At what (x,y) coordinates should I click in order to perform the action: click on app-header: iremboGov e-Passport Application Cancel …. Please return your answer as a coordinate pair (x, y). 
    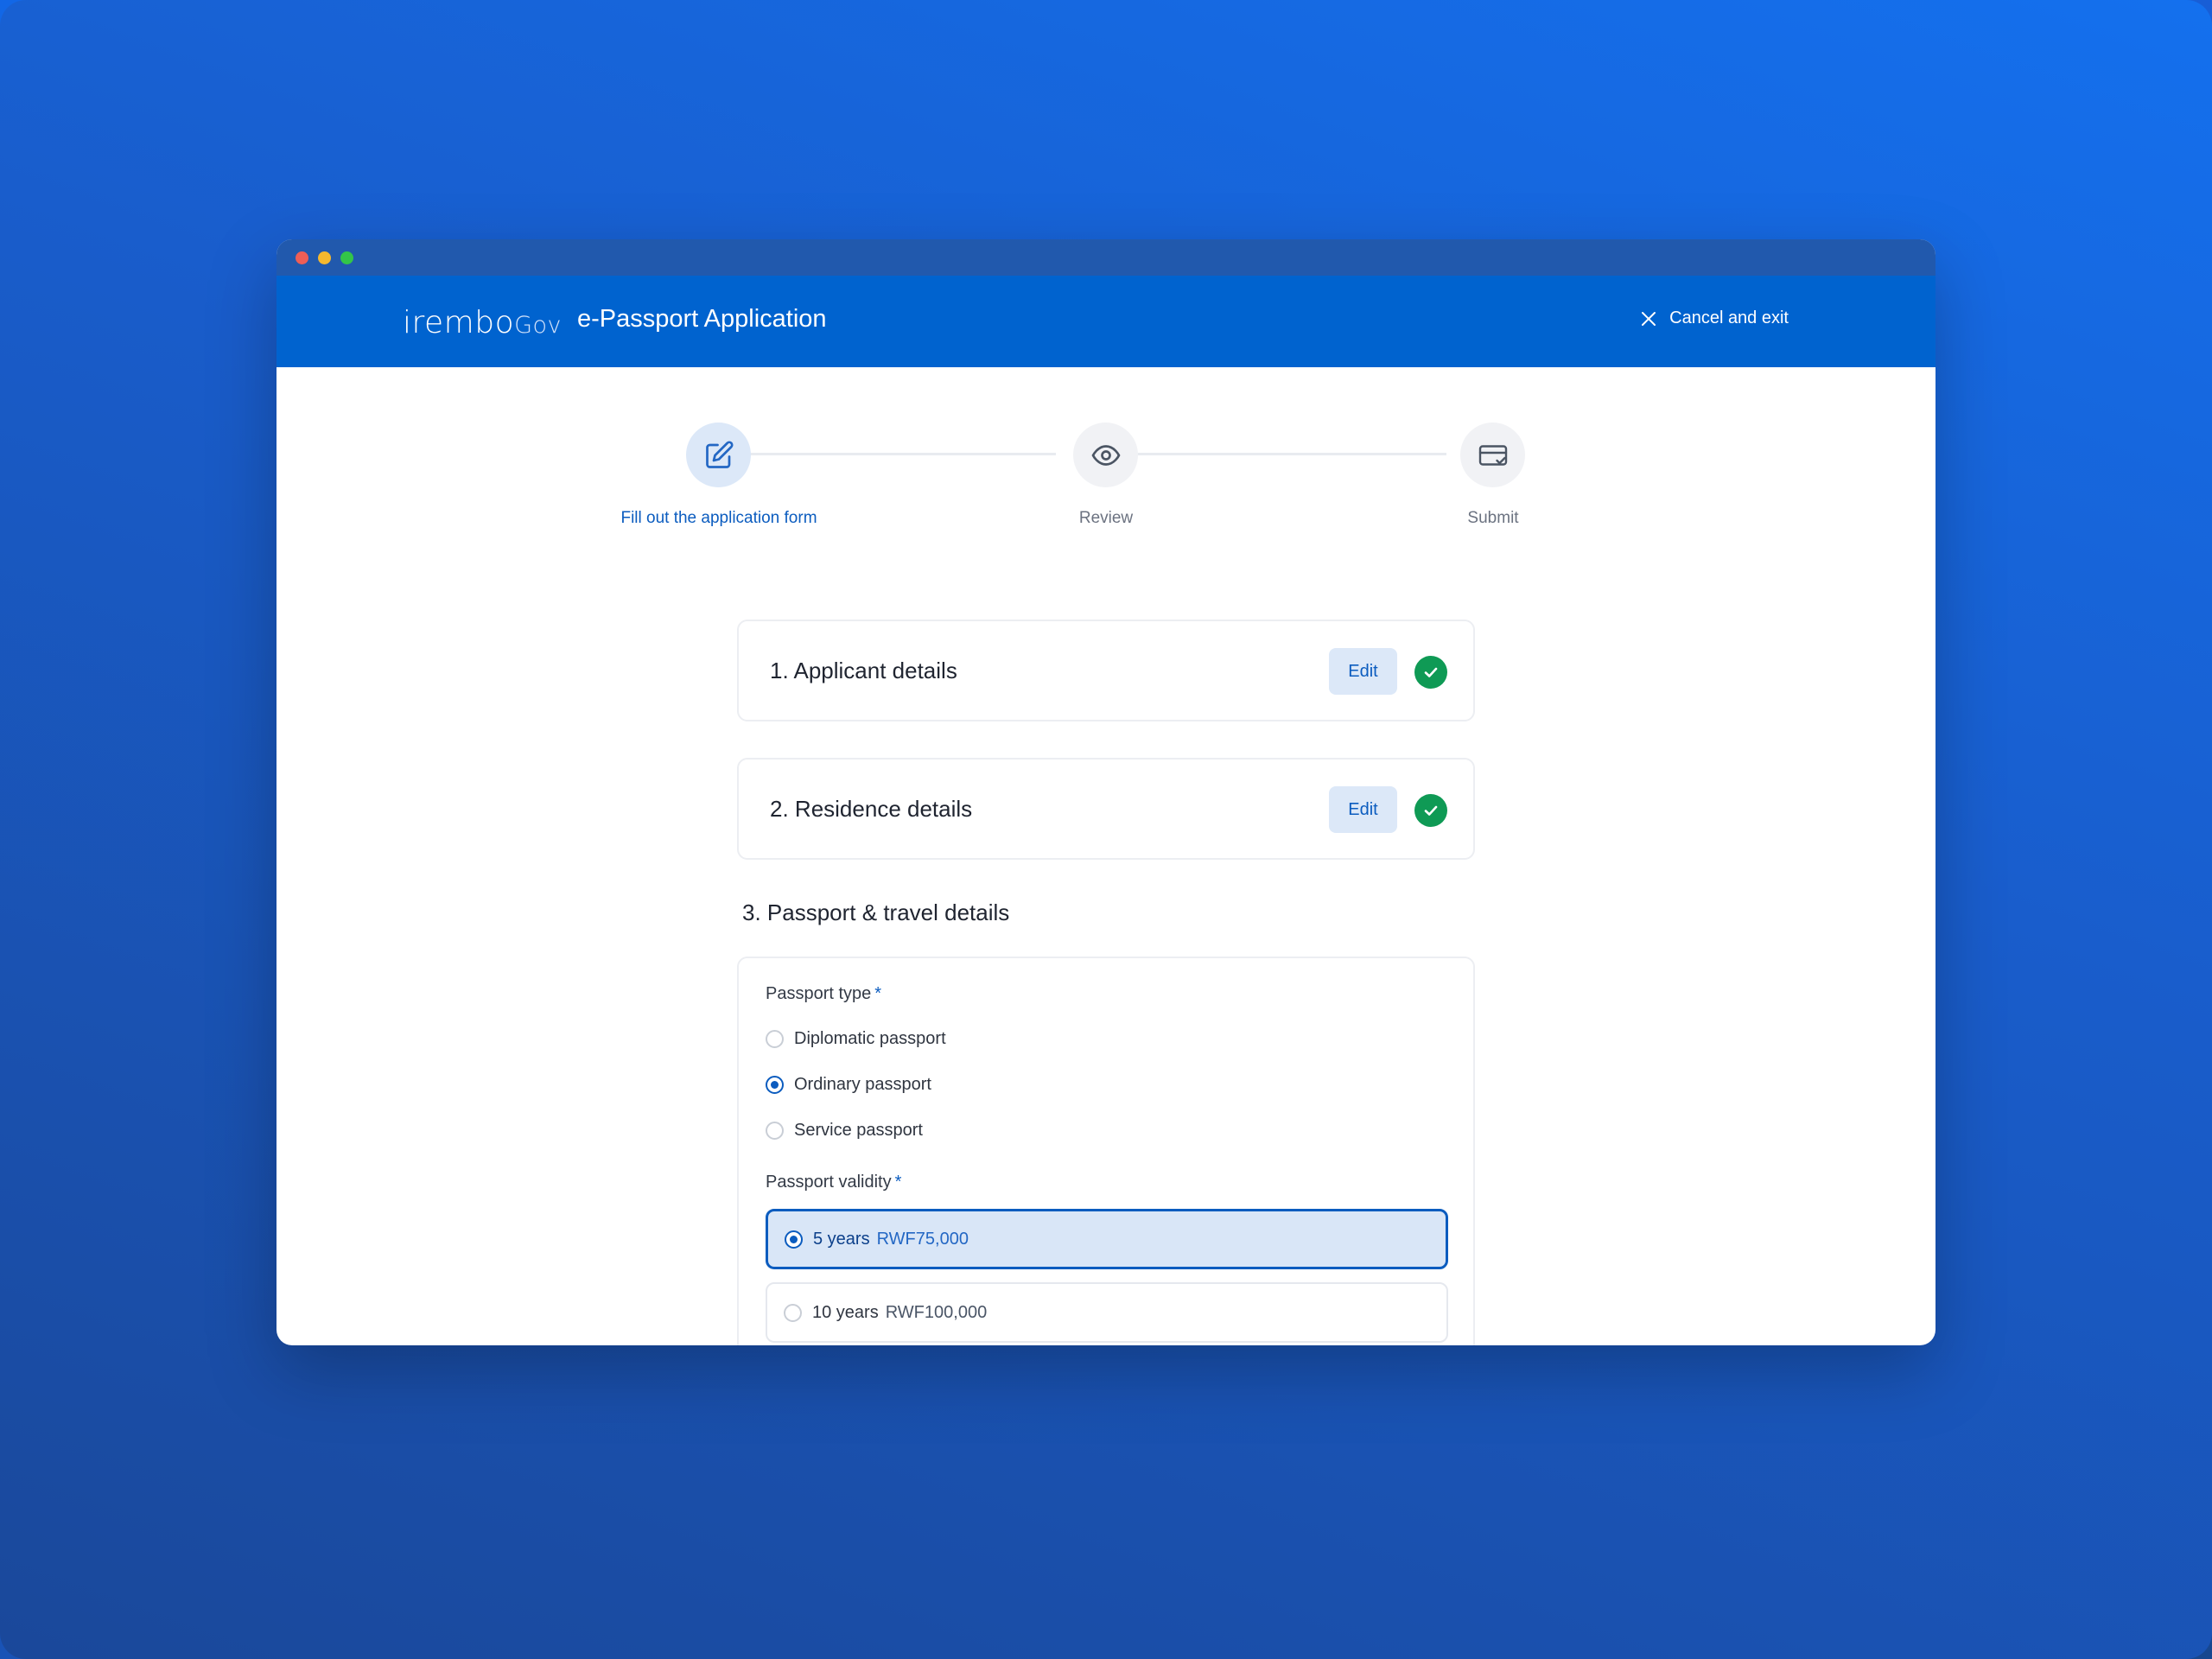
    Looking at the image, I should click on (1106, 321).